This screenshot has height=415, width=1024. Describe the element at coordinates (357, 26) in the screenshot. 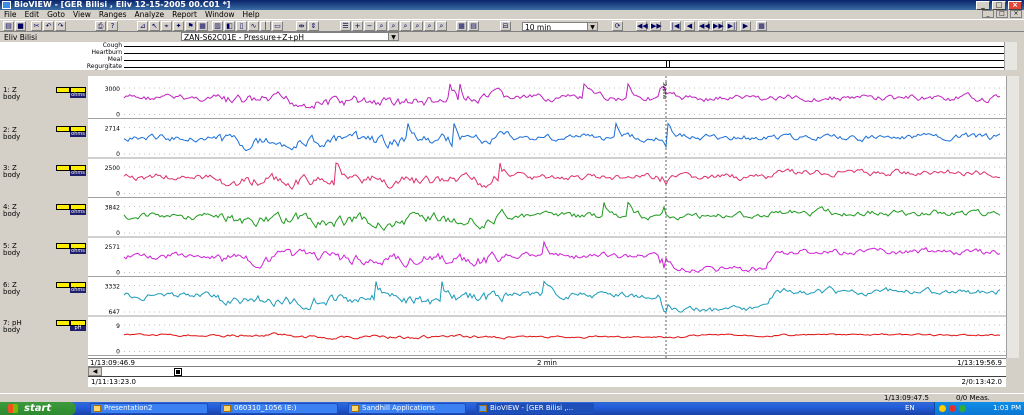

I see `zoom-in-icon: +` at that location.